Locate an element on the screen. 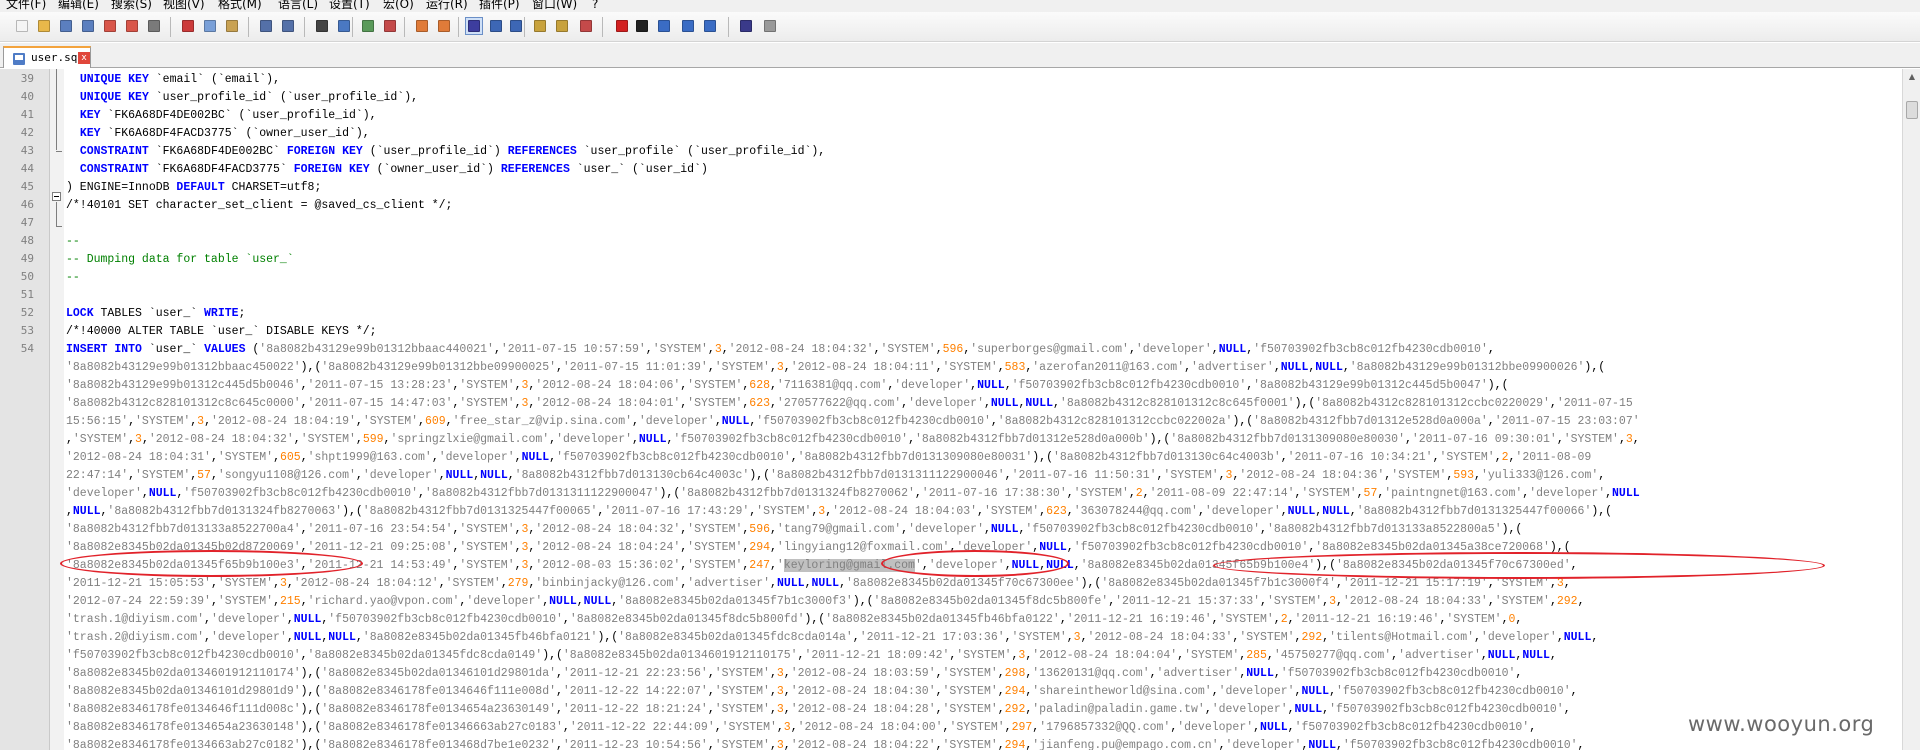  close-all-icon is located at coordinates (132, 26).